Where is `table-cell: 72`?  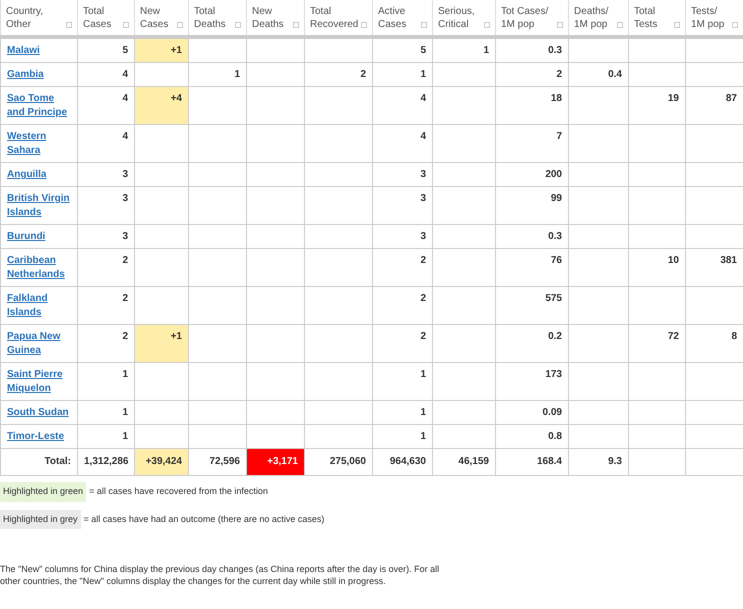 table-cell: 72 is located at coordinates (657, 343).